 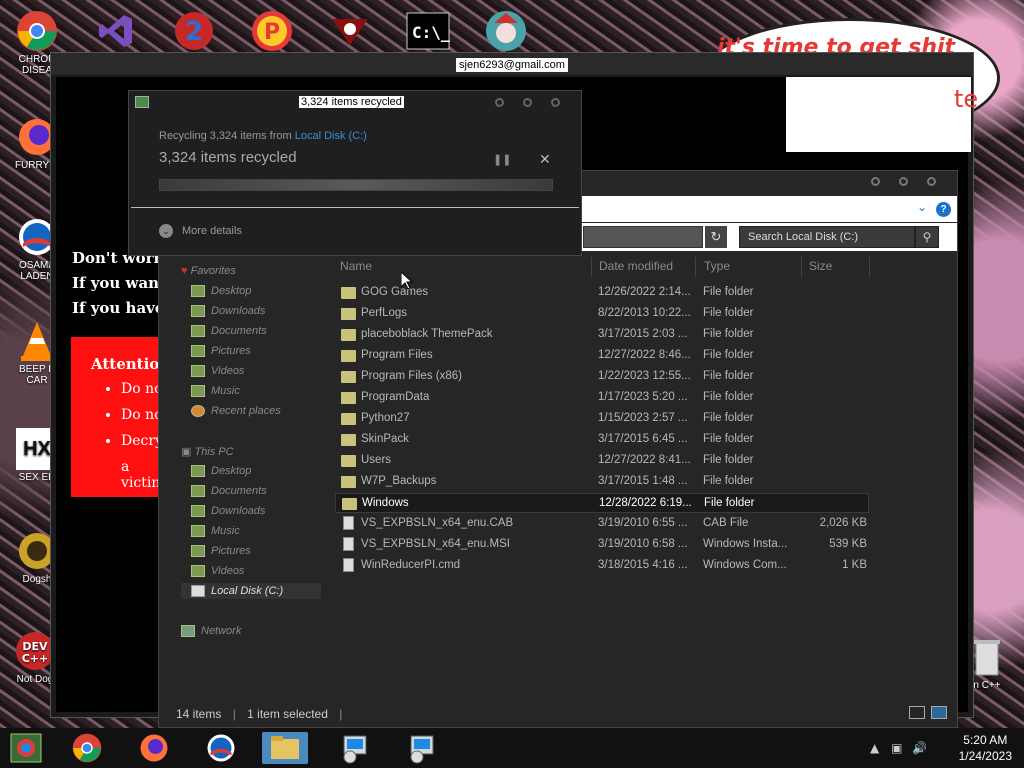 I want to click on taskbar-firefox-icon, so click(x=154, y=748).